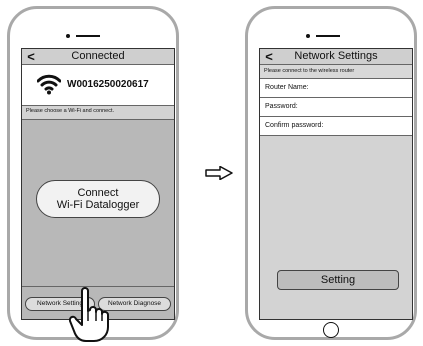 This screenshot has height=346, width=423. Describe the element at coordinates (287, 87) in the screenshot. I see `router-name-label: Router Name:` at that location.